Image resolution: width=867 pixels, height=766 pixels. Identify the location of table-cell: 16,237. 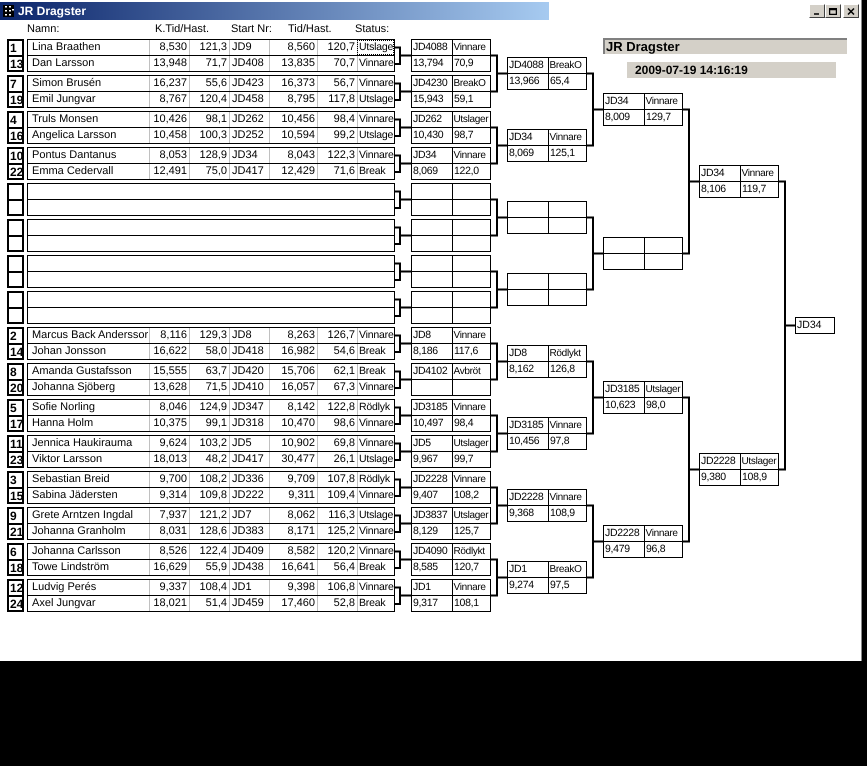
(169, 83).